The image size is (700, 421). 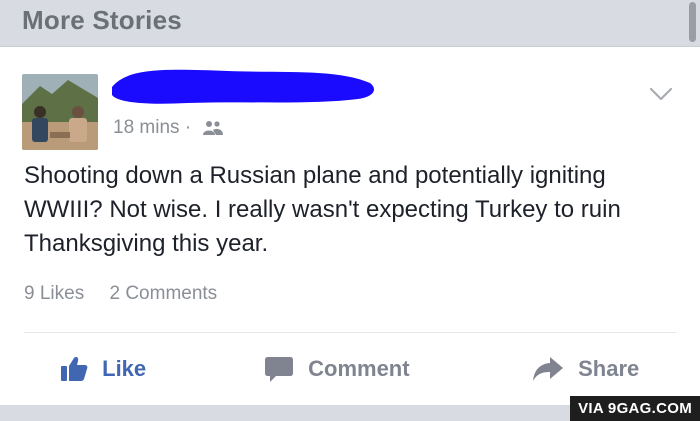 I want to click on header-title: More Stories, so click(x=102, y=20).